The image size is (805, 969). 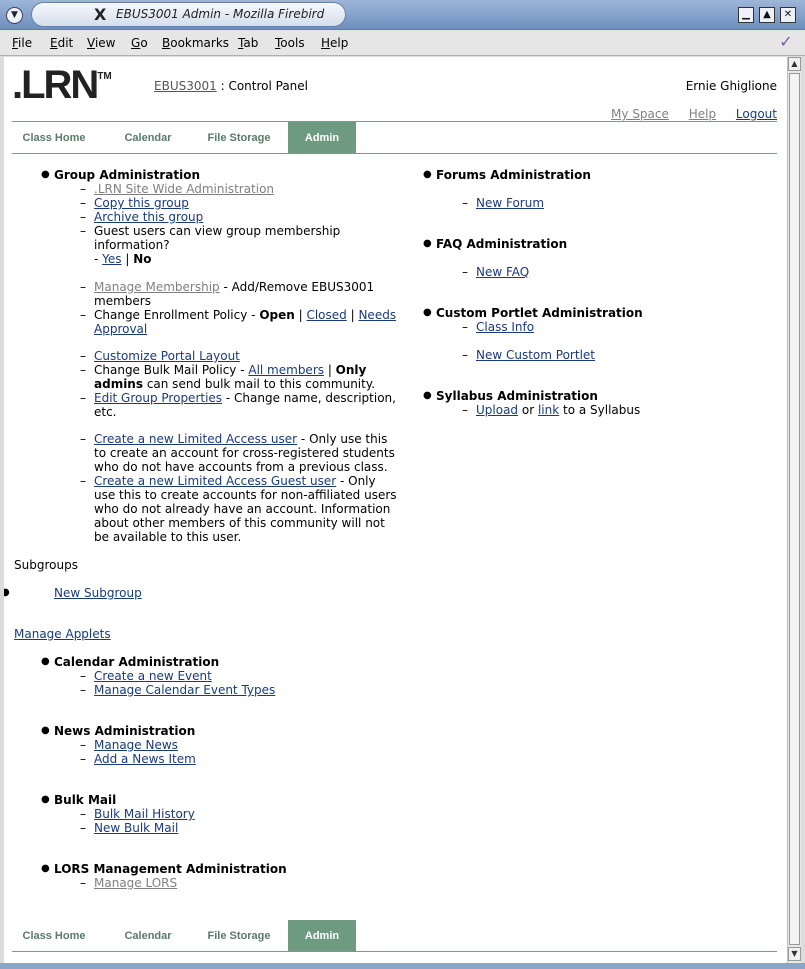 I want to click on maximize-icon: ▲, so click(x=767, y=15).